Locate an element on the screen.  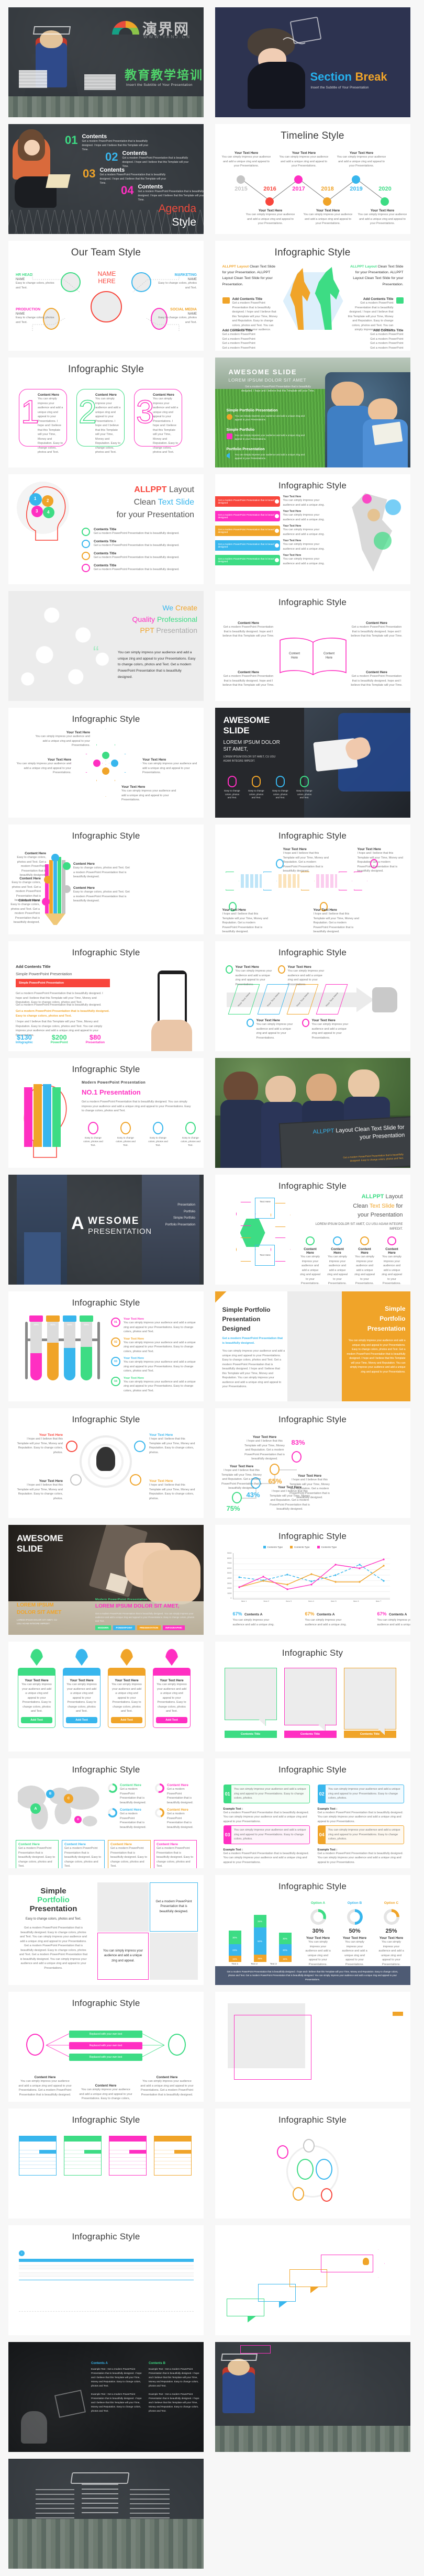
slide-steps-arrow is located at coordinates (313, 2280).